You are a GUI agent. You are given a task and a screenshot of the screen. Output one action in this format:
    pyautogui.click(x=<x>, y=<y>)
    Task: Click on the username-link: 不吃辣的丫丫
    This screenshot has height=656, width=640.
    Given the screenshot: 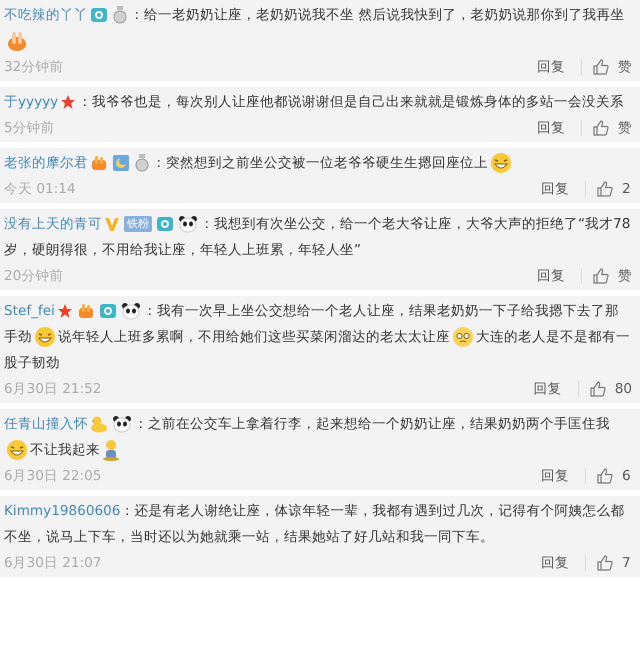 What is the action you would take?
    pyautogui.click(x=46, y=15)
    